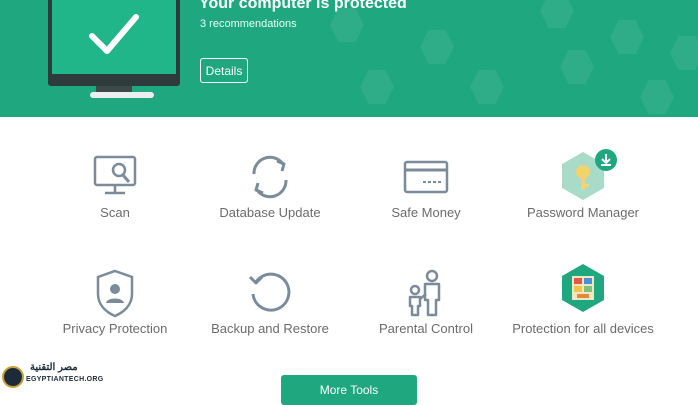  Describe the element at coordinates (270, 177) in the screenshot. I see `database-update-icon` at that location.